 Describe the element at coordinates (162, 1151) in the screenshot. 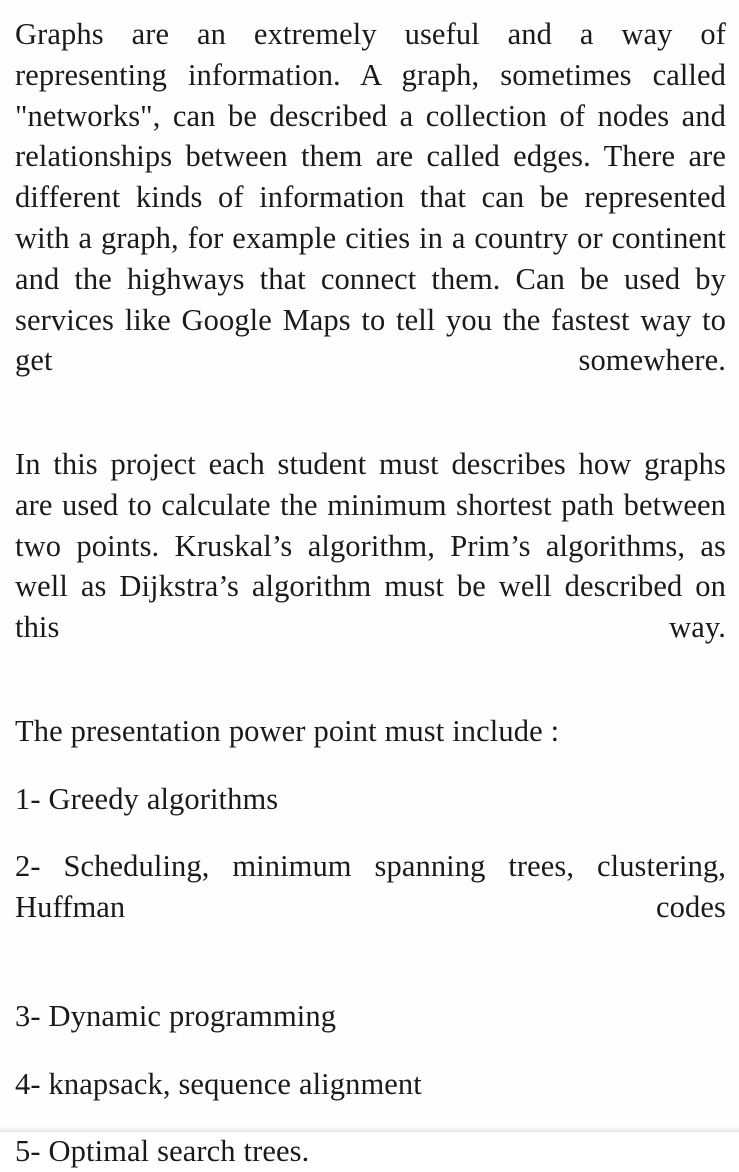

I see `list-item-5: 5- Optimal search trees.` at that location.